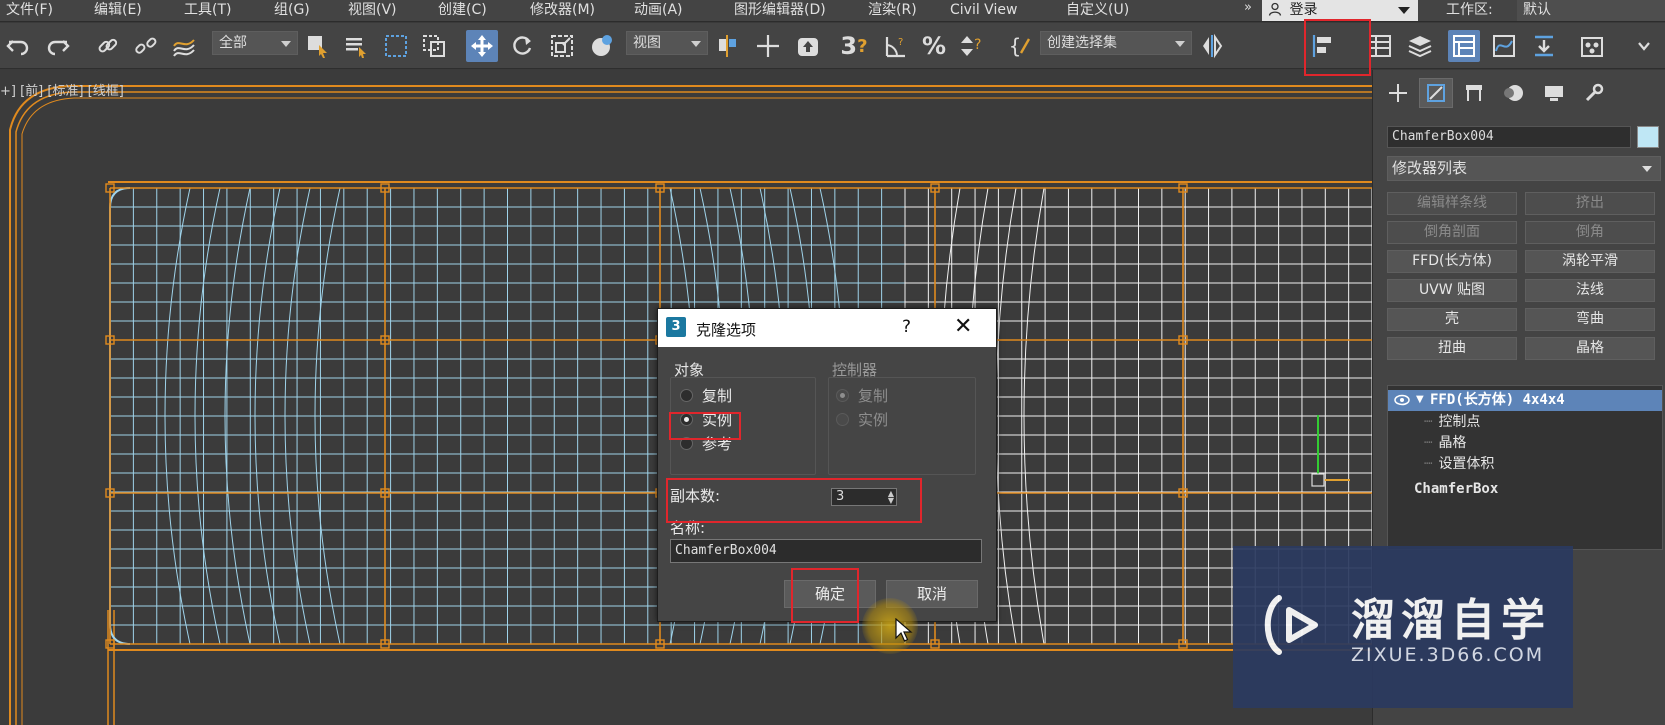 This screenshot has height=725, width=1665. Describe the element at coordinates (1398, 93) in the screenshot. I see `create-tab-icon` at that location.